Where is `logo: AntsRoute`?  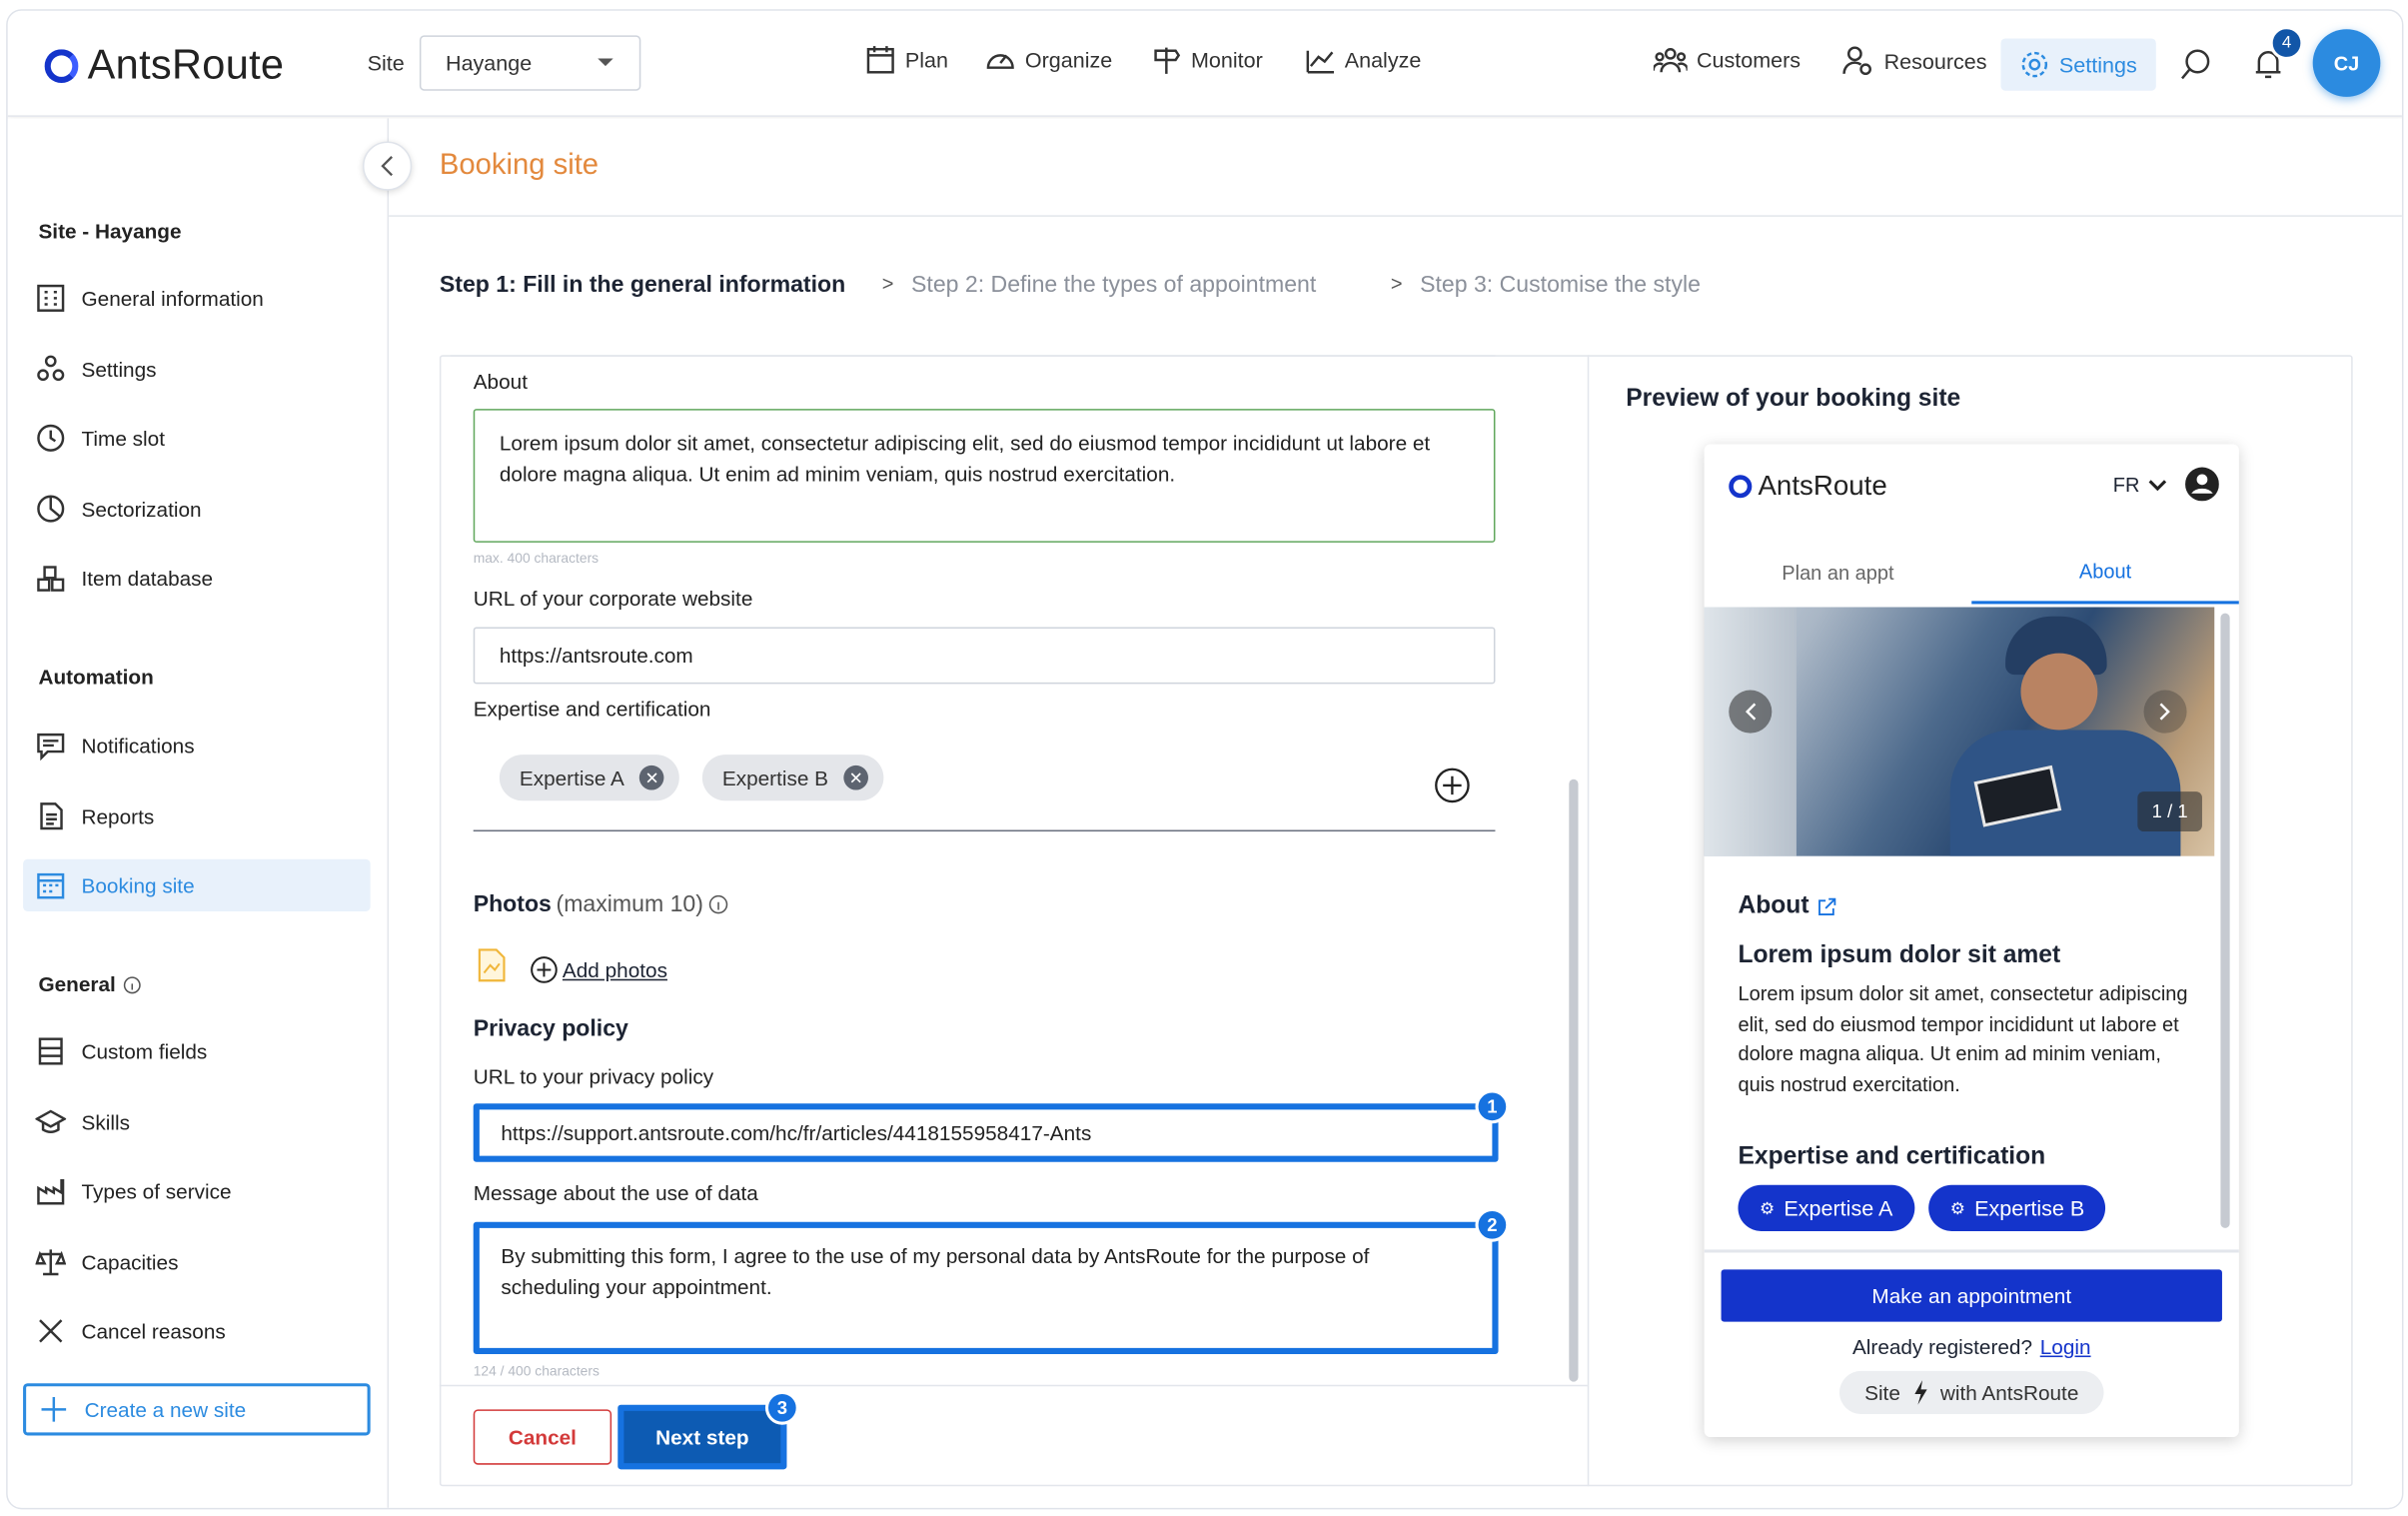
logo: AntsRoute is located at coordinates (164, 65).